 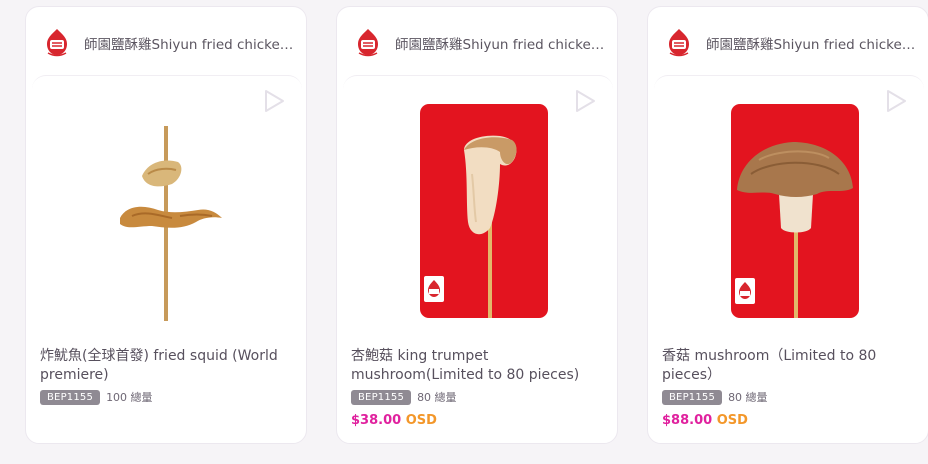 I want to click on price-amount: $38.00, so click(x=376, y=420).